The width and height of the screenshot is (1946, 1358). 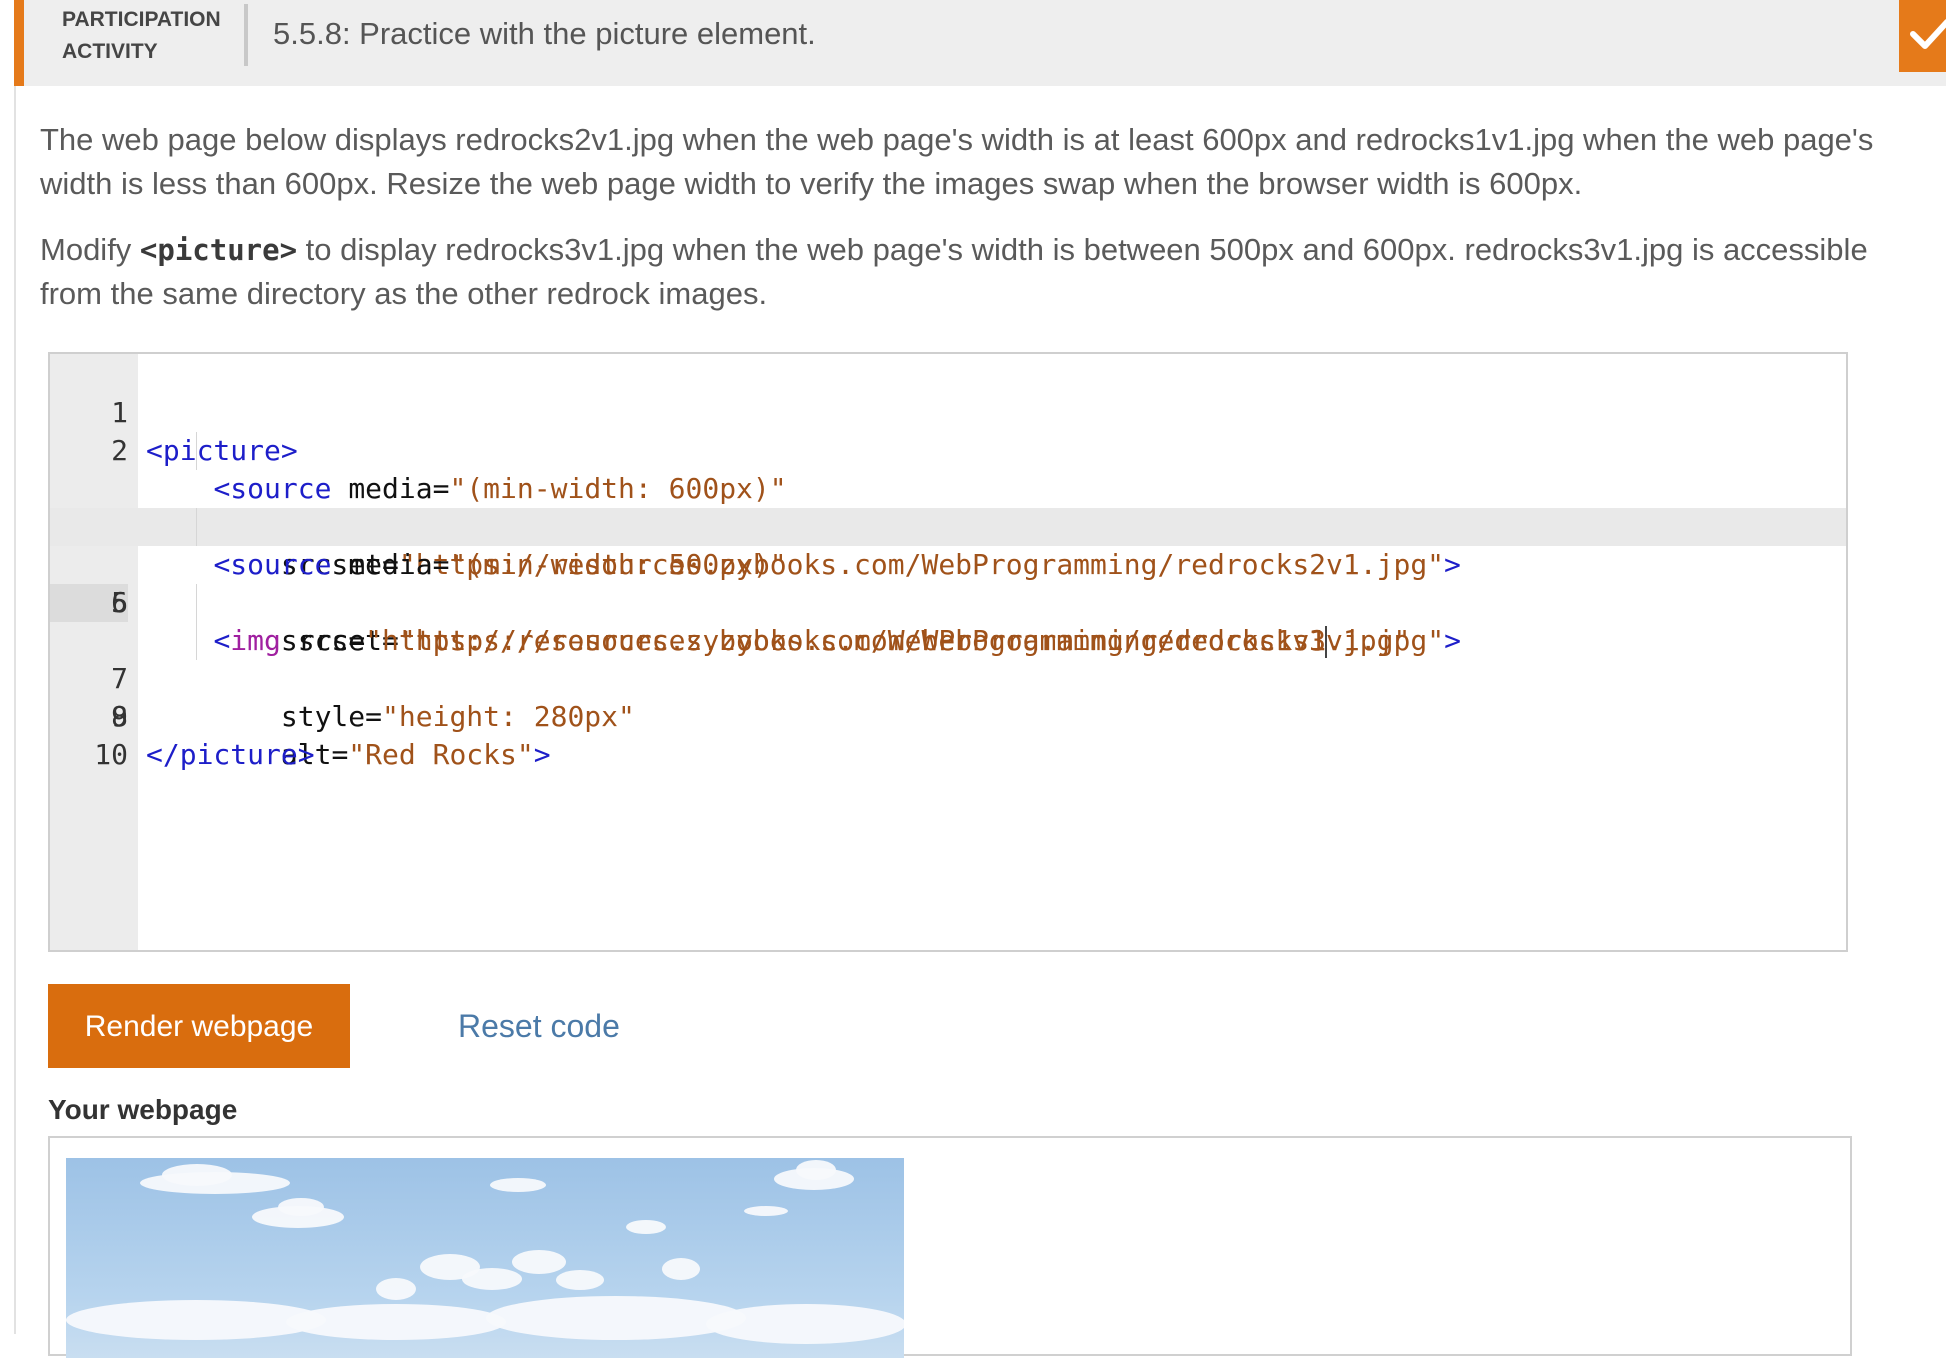 I want to click on activity-type-label: PARTICIPATION ACTIVITY, so click(x=142, y=36).